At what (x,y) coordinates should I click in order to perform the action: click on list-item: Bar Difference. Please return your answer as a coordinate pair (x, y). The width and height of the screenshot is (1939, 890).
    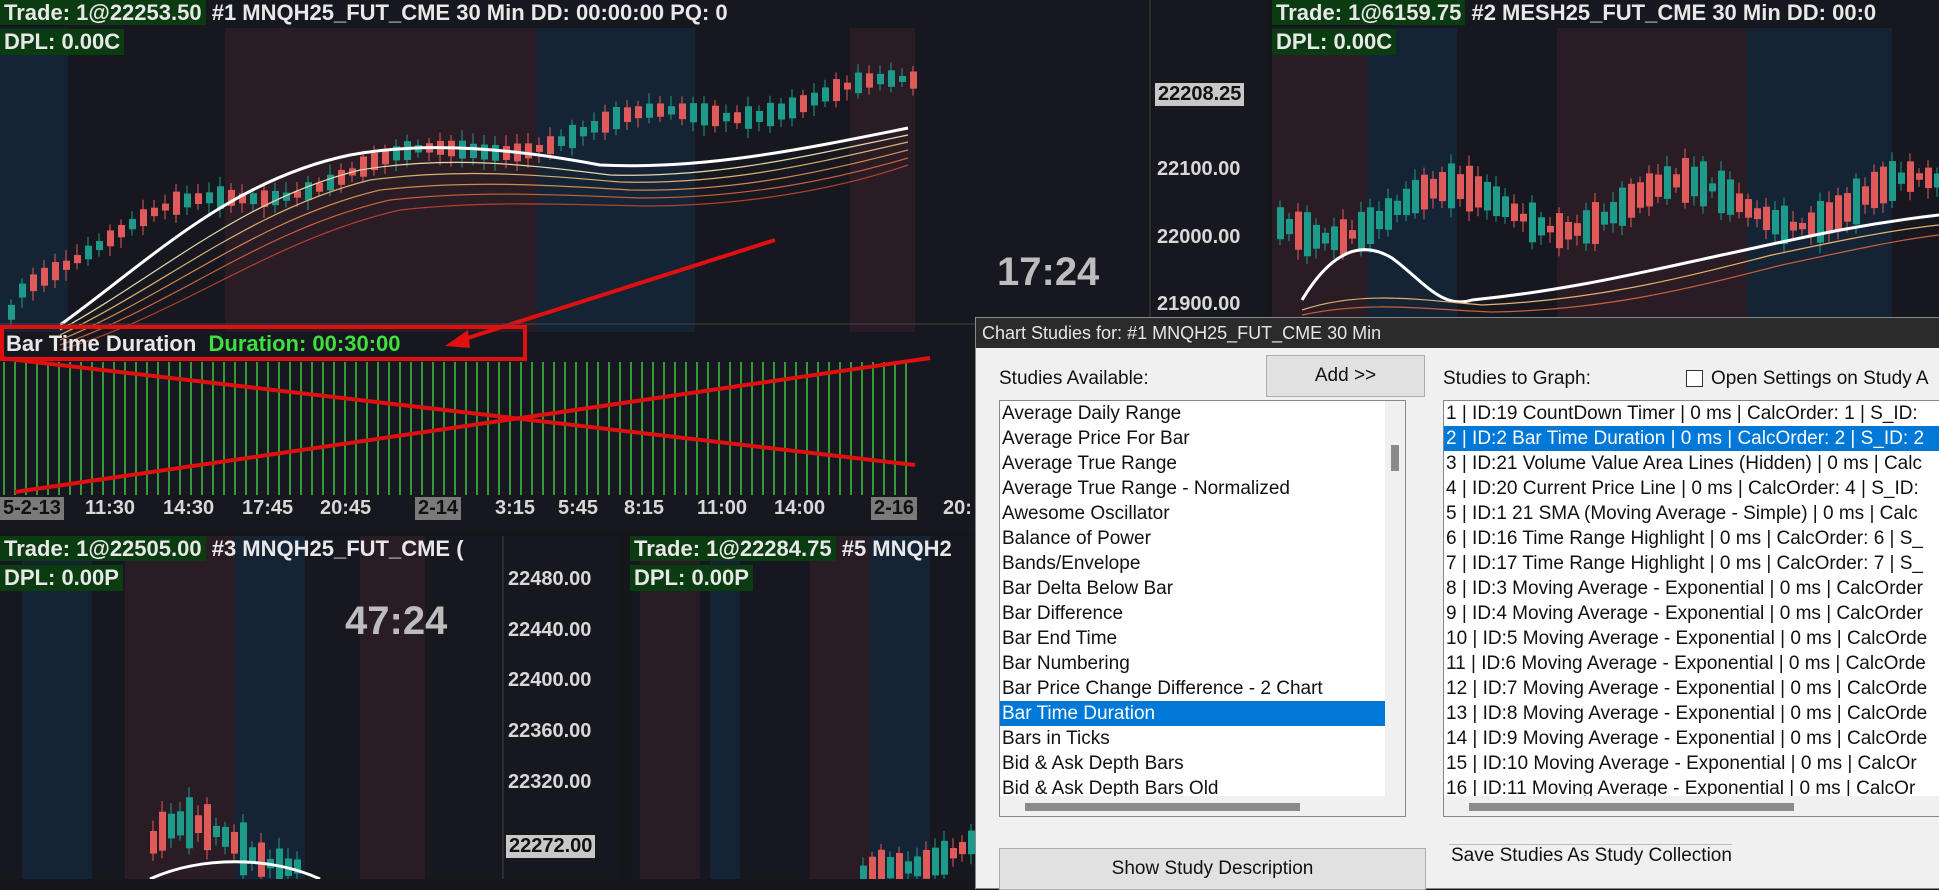
    Looking at the image, I should click on (1202, 613).